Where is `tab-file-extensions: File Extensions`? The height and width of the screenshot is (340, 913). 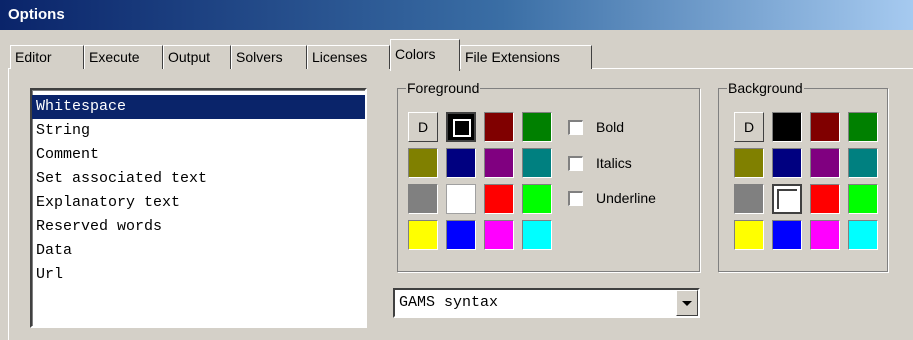
tab-file-extensions: File Extensions is located at coordinates (526, 57).